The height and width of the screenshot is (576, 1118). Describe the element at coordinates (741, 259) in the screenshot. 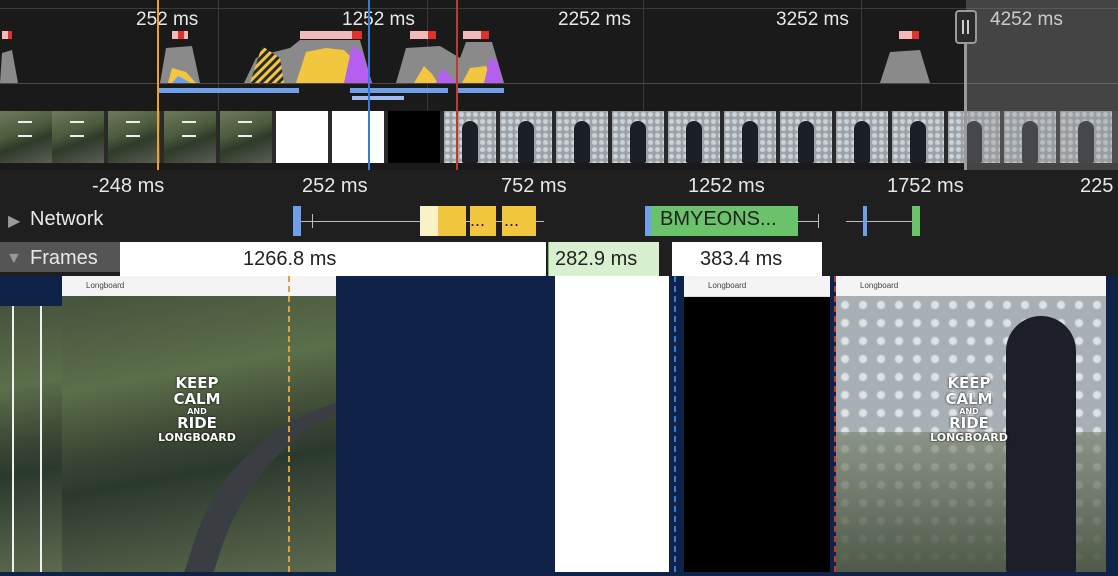

I see `frame-duration: 383.4 ms` at that location.